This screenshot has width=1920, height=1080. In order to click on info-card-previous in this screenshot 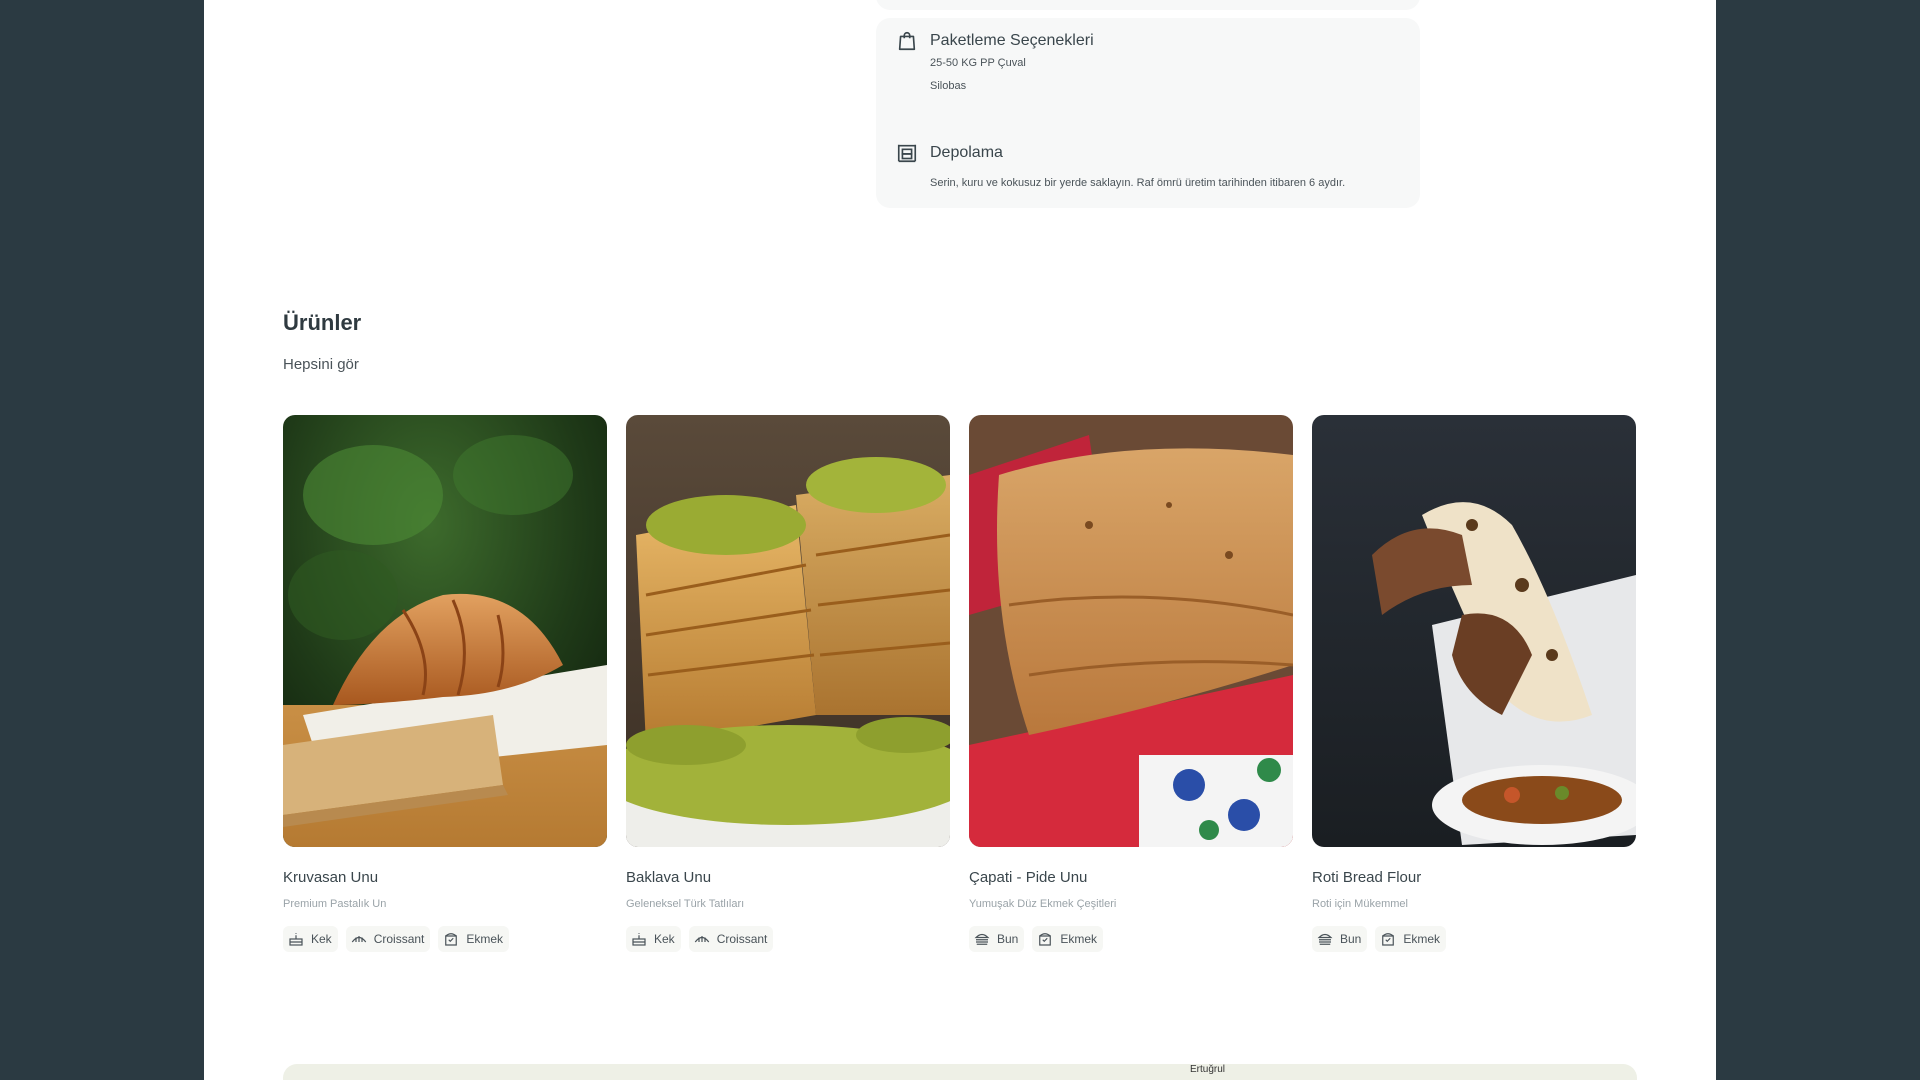, I will do `click(1148, 5)`.